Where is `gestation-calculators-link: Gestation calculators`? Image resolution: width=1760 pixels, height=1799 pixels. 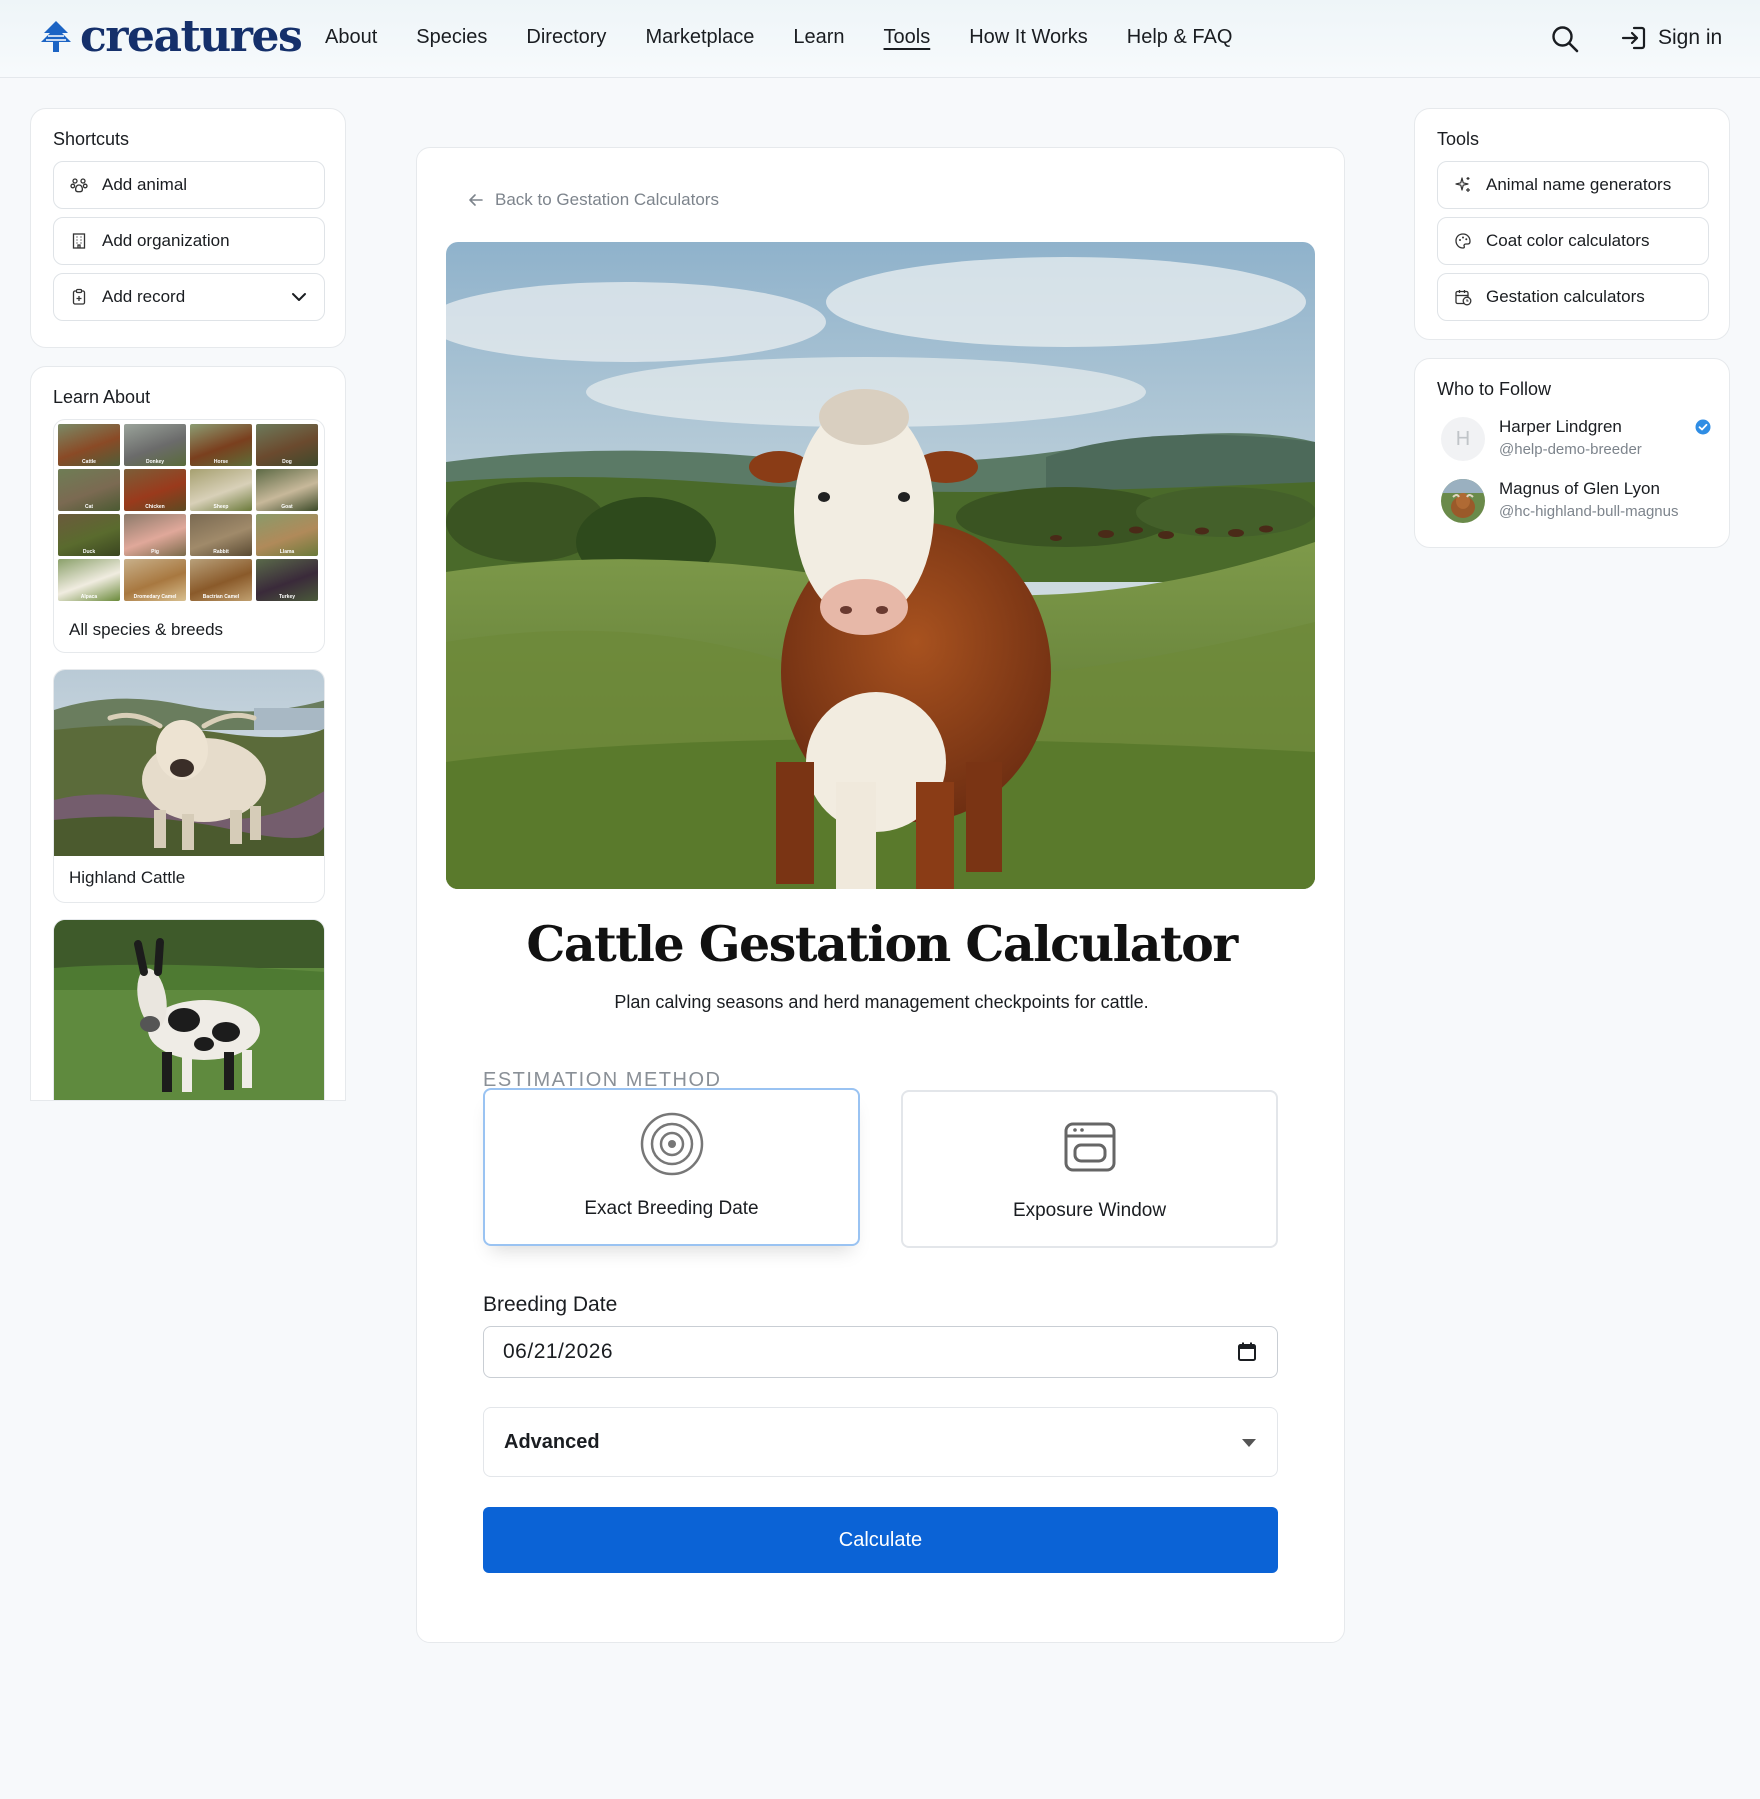
gestation-calculators-link: Gestation calculators is located at coordinates (1573, 297).